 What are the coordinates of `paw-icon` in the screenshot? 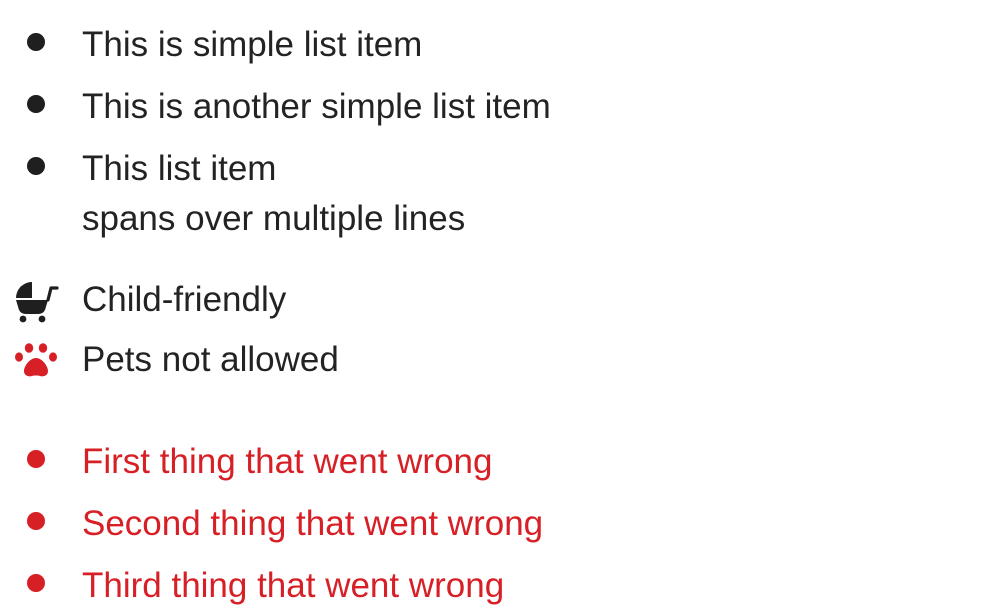 It's located at (36, 360).